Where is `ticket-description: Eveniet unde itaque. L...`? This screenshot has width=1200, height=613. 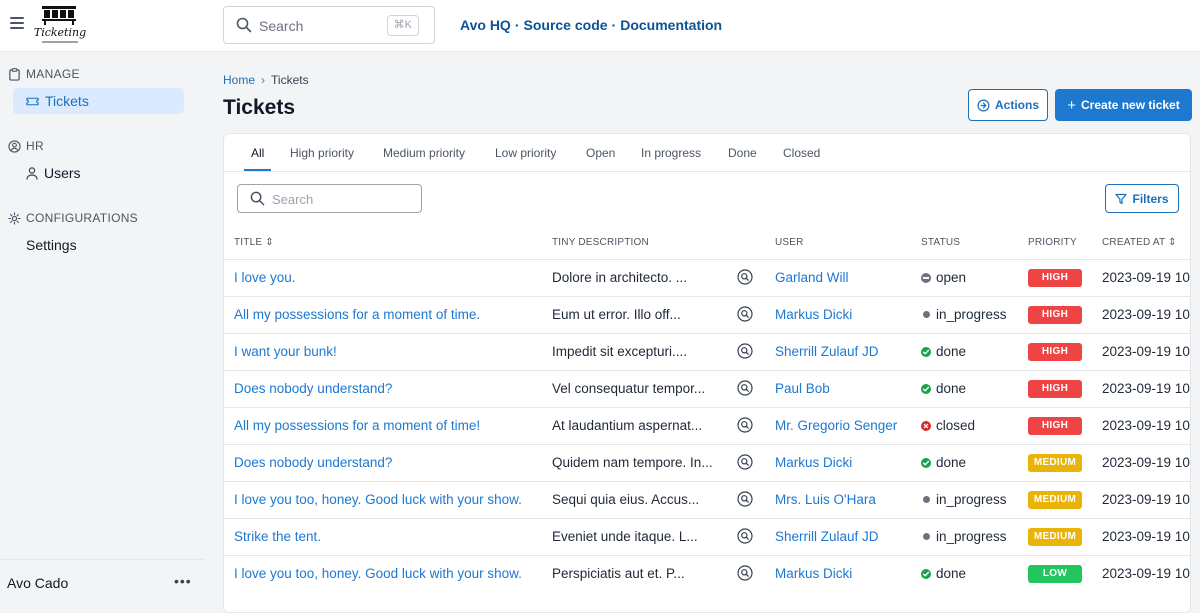 ticket-description: Eveniet unde itaque. L... is located at coordinates (625, 536).